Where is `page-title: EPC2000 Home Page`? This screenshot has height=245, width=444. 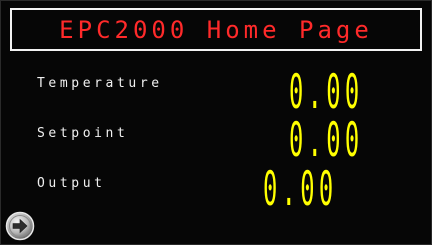 page-title: EPC2000 Home Page is located at coordinates (216, 29).